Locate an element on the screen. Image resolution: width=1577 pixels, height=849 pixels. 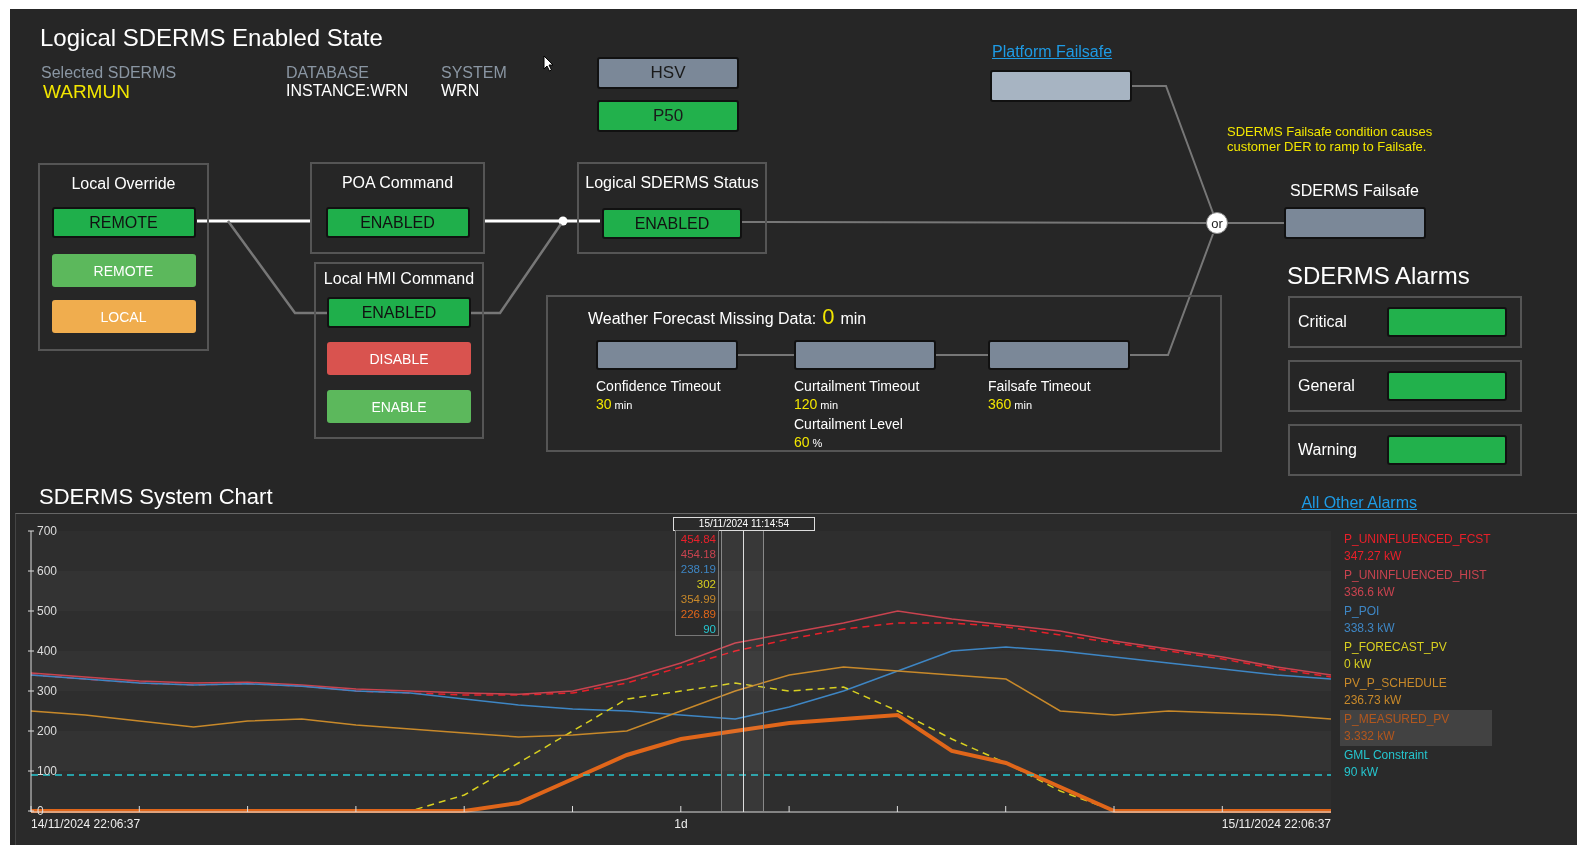
axis-tick-label: 400 is located at coordinates (47, 651).